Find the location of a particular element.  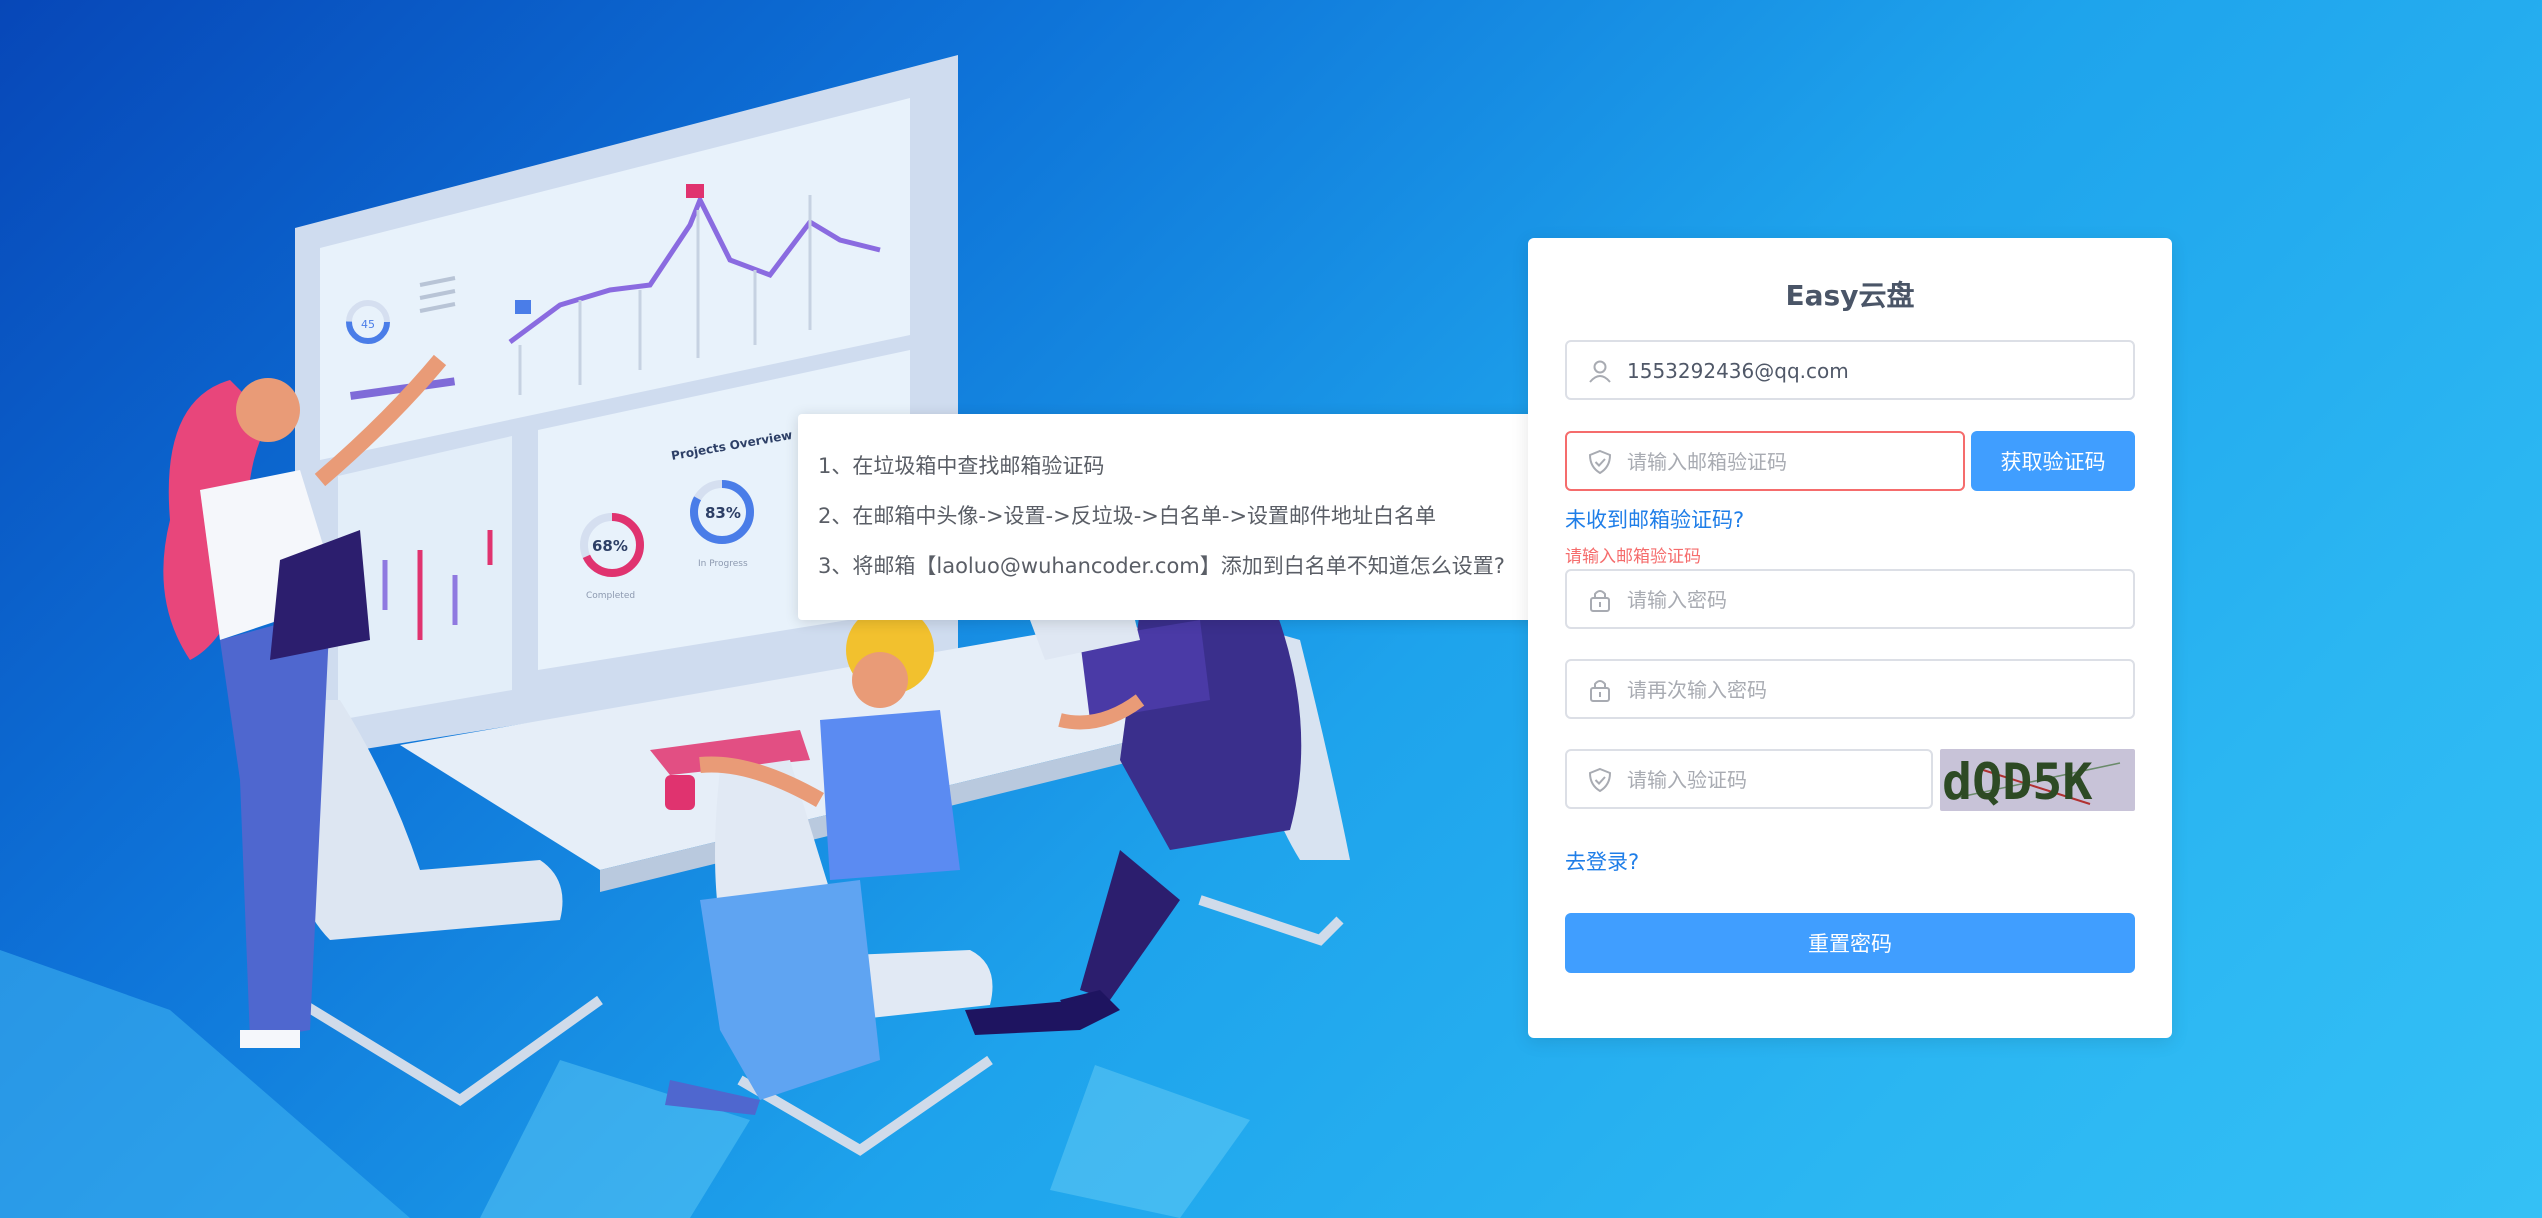

email-input is located at coordinates (1872, 371).